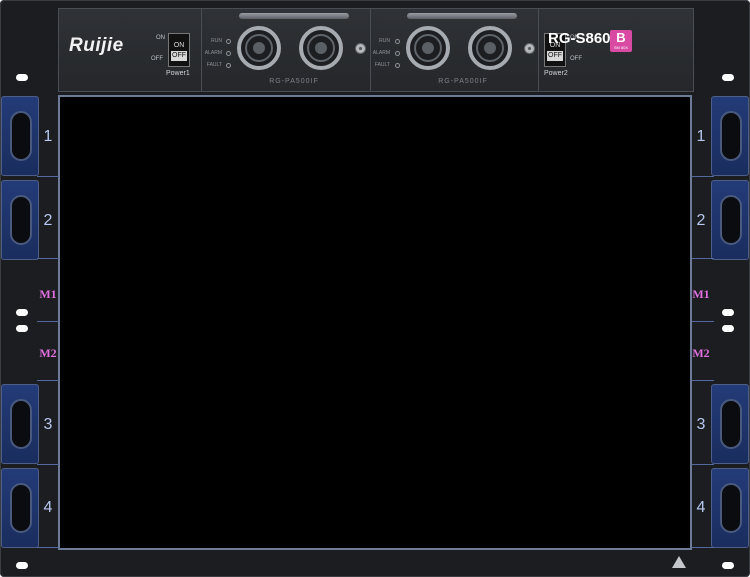  Describe the element at coordinates (397, 41) in the screenshot. I see `psu2-run-led` at that location.